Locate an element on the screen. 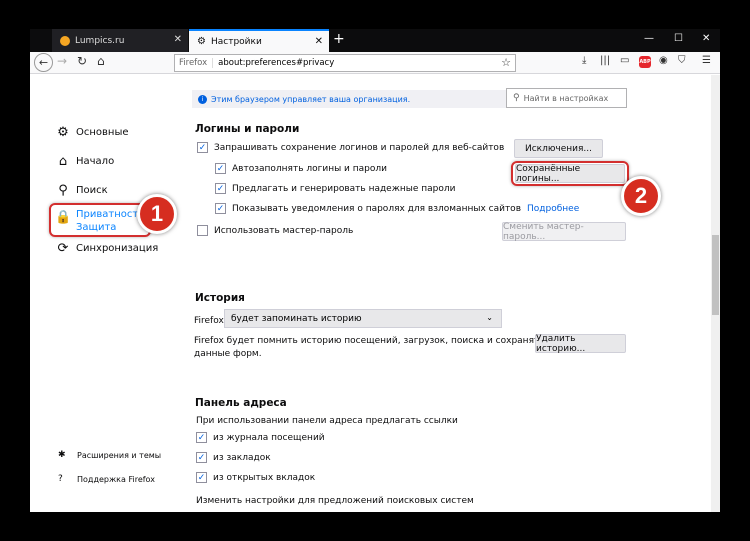 Image resolution: width=750 pixels, height=541 pixels. sidebar-item-label: Расширения и темы is located at coordinates (119, 455).